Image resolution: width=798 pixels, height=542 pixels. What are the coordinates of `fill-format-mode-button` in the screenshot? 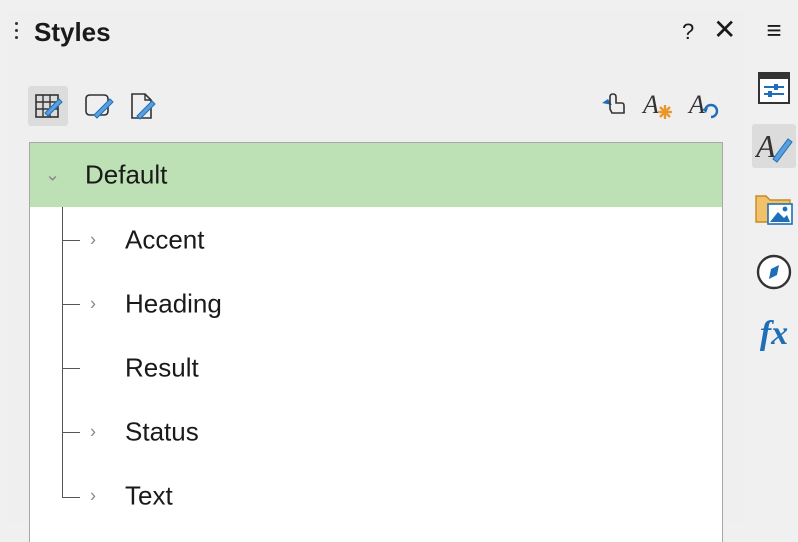 It's located at (612, 104).